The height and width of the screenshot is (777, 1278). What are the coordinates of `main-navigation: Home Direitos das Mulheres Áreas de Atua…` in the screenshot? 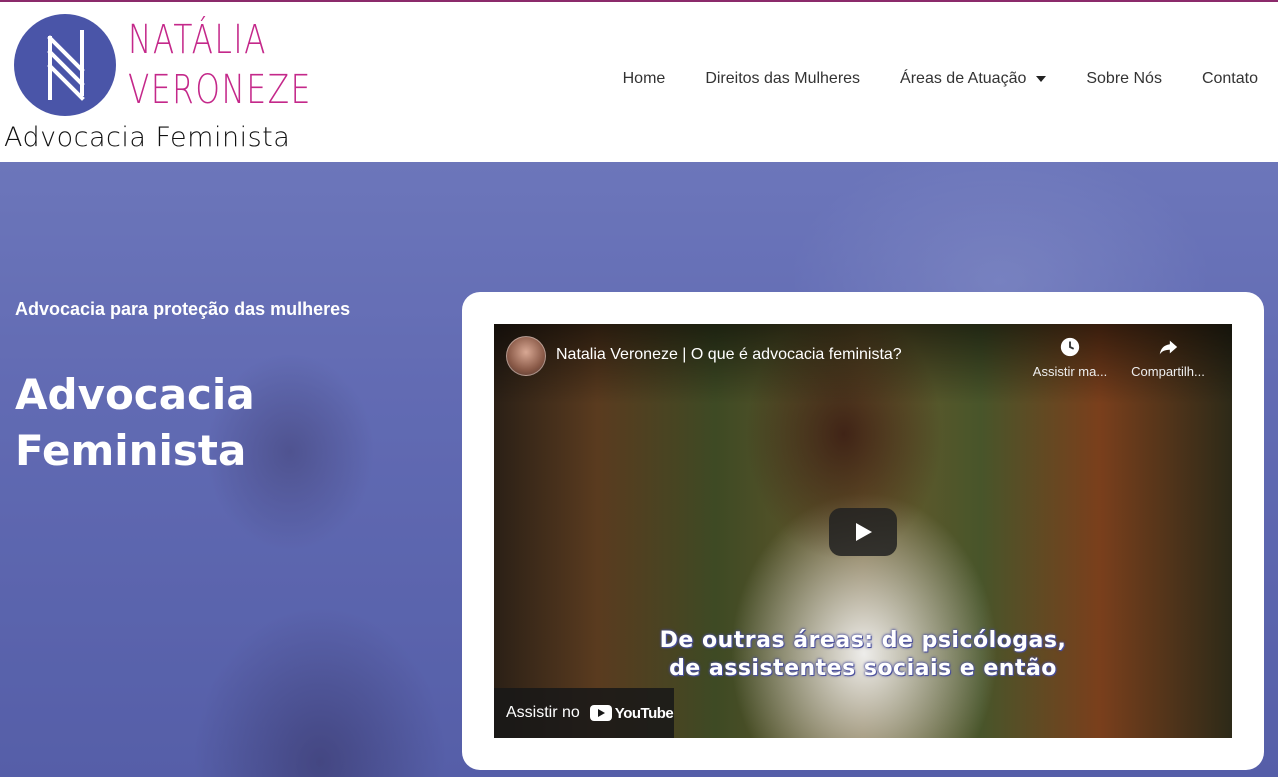 It's located at (920, 79).